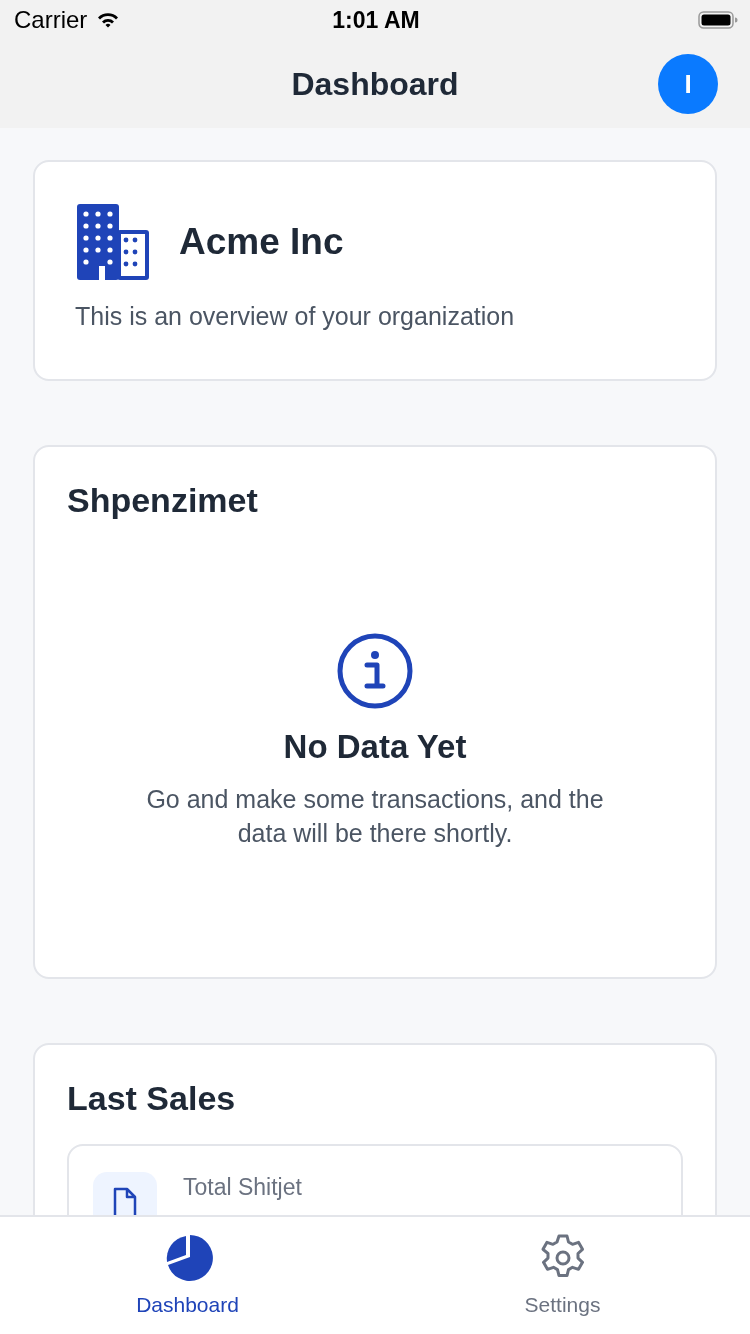 The height and width of the screenshot is (1334, 750). I want to click on carrier-label: Carrier, so click(51, 20).